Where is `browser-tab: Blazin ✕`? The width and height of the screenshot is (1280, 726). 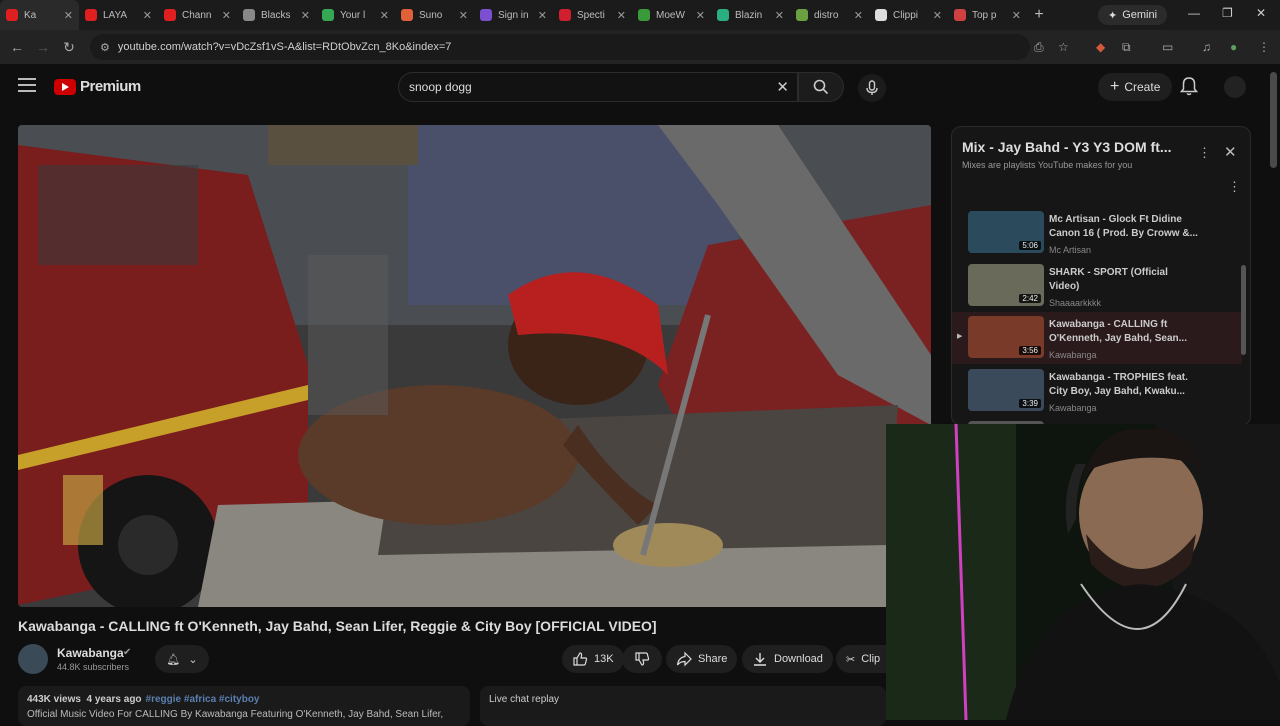
browser-tab: Blazin ✕ is located at coordinates (750, 15).